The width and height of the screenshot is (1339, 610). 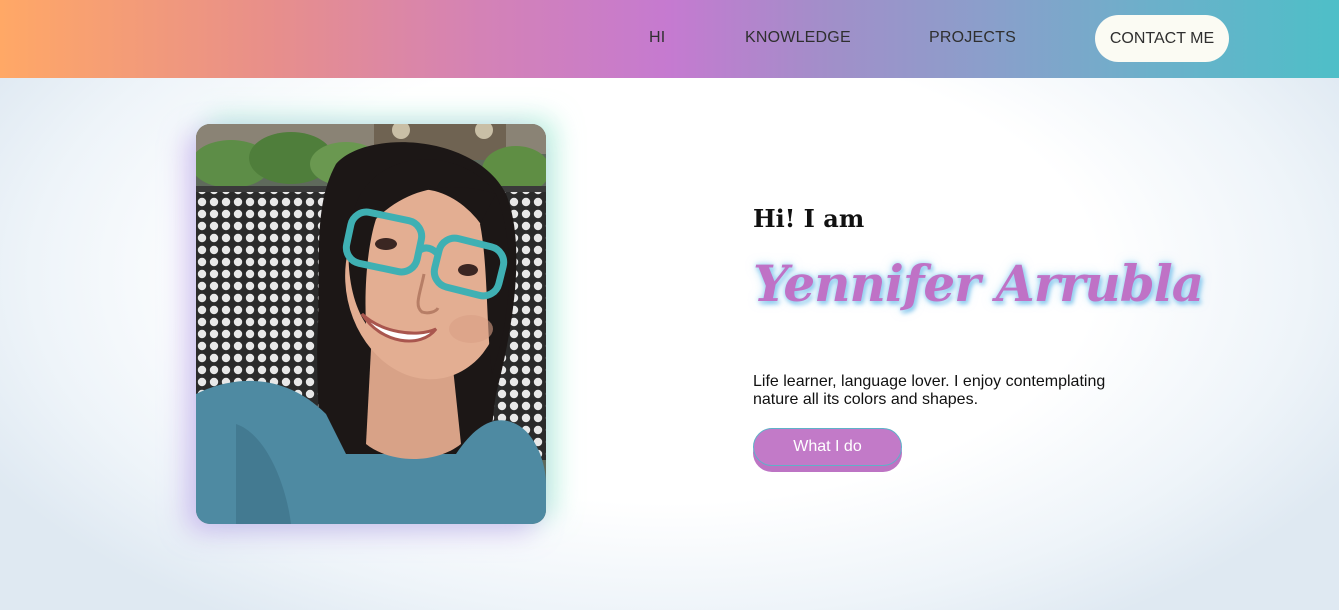 I want to click on nav-link-hi: HI, so click(x=657, y=38).